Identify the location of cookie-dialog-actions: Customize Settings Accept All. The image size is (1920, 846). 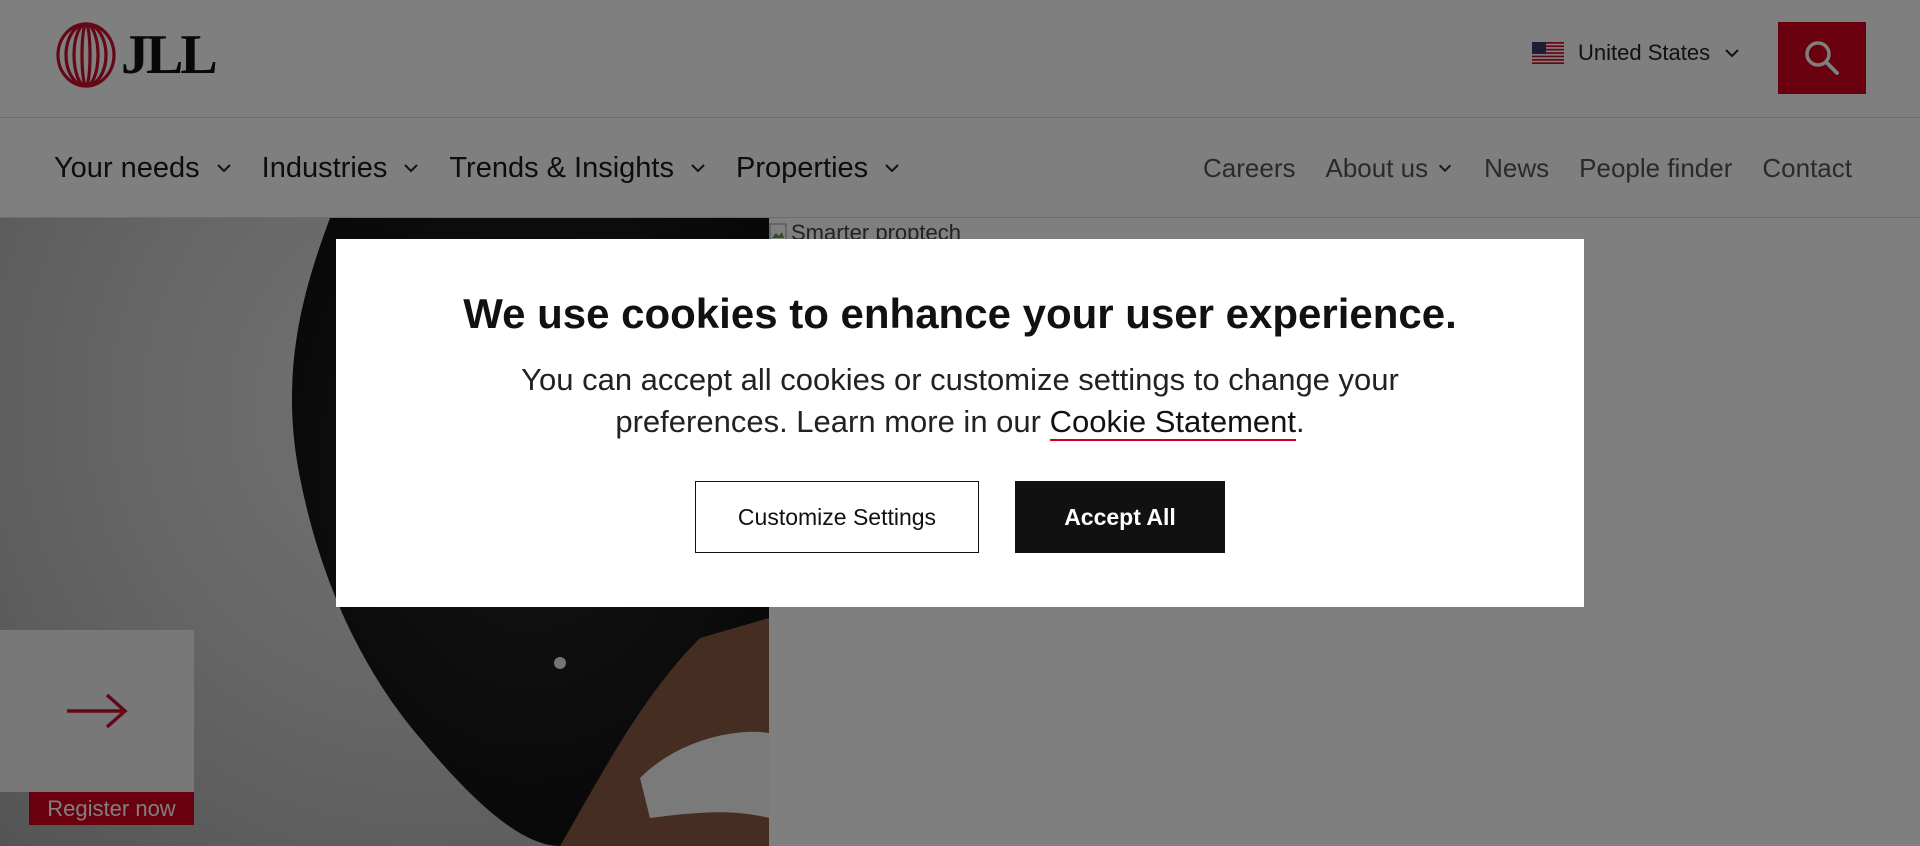
(960, 517).